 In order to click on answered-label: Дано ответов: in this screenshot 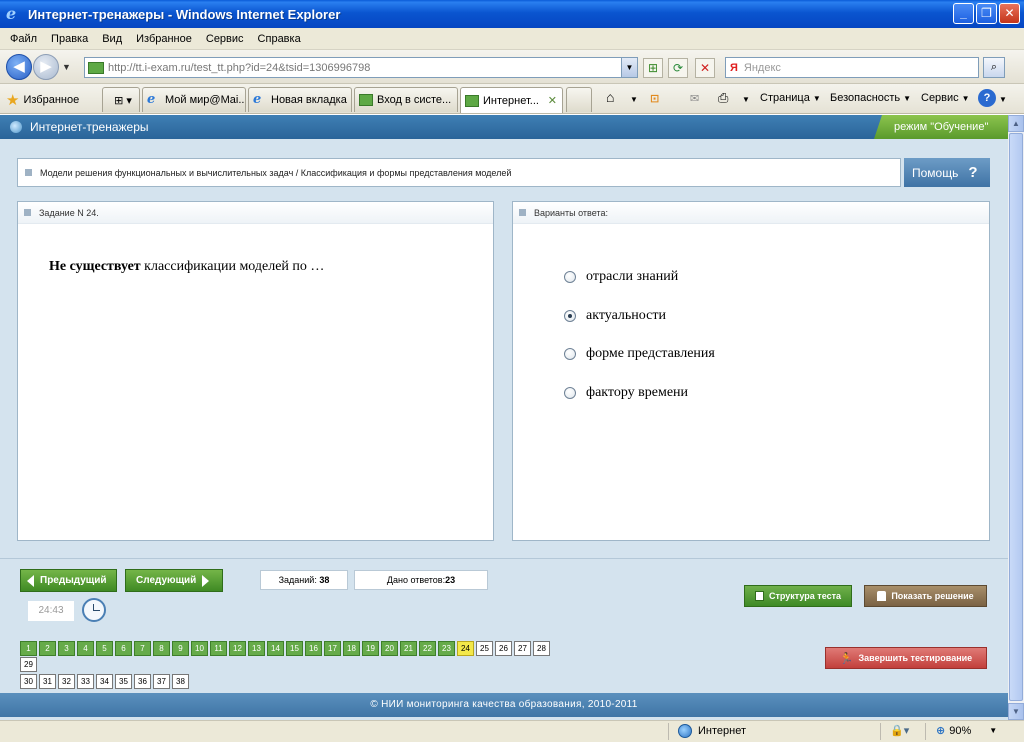, I will do `click(416, 580)`.